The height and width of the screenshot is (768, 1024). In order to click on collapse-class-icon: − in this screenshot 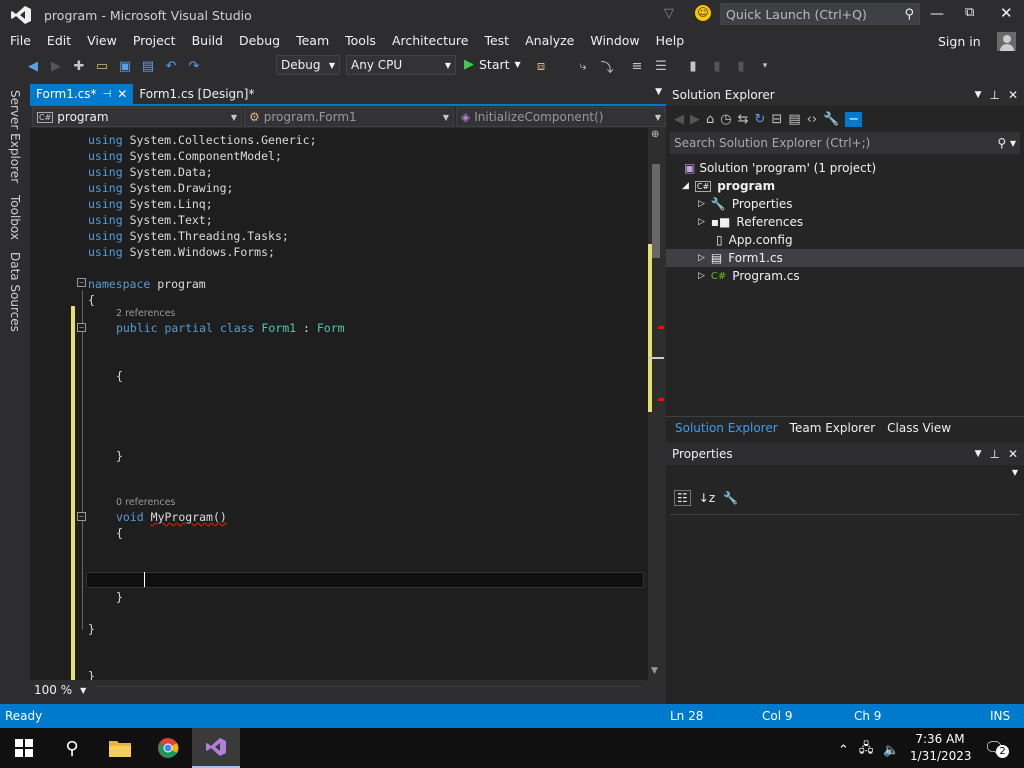, I will do `click(81, 327)`.